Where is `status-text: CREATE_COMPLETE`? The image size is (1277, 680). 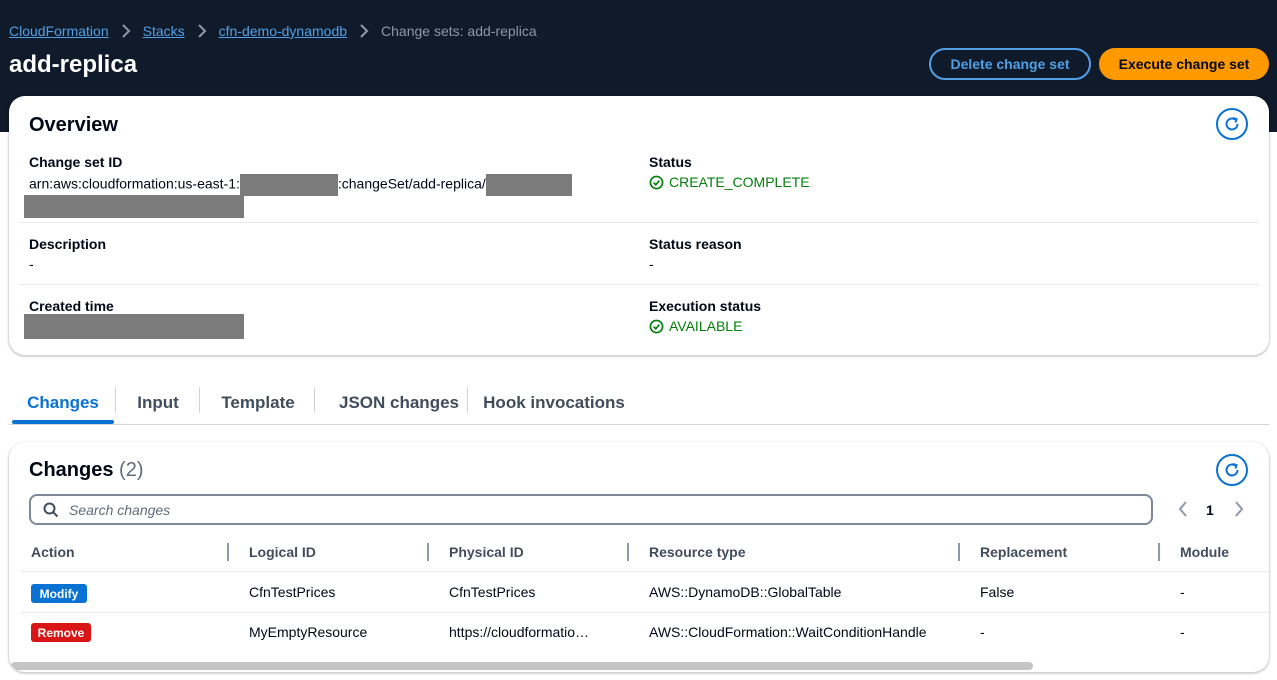
status-text: CREATE_COMPLETE is located at coordinates (739, 182).